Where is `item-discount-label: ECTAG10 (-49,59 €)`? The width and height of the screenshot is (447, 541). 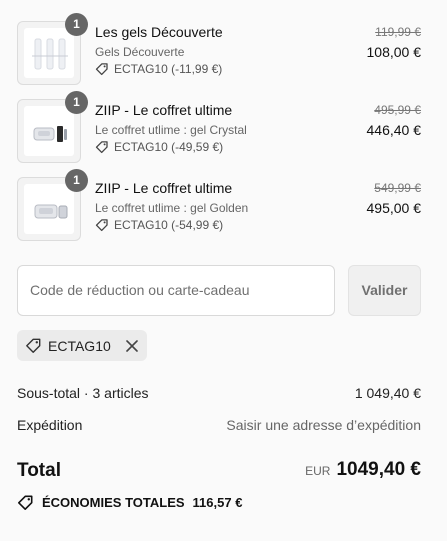 item-discount-label: ECTAG10 (-49,59 €) is located at coordinates (169, 147).